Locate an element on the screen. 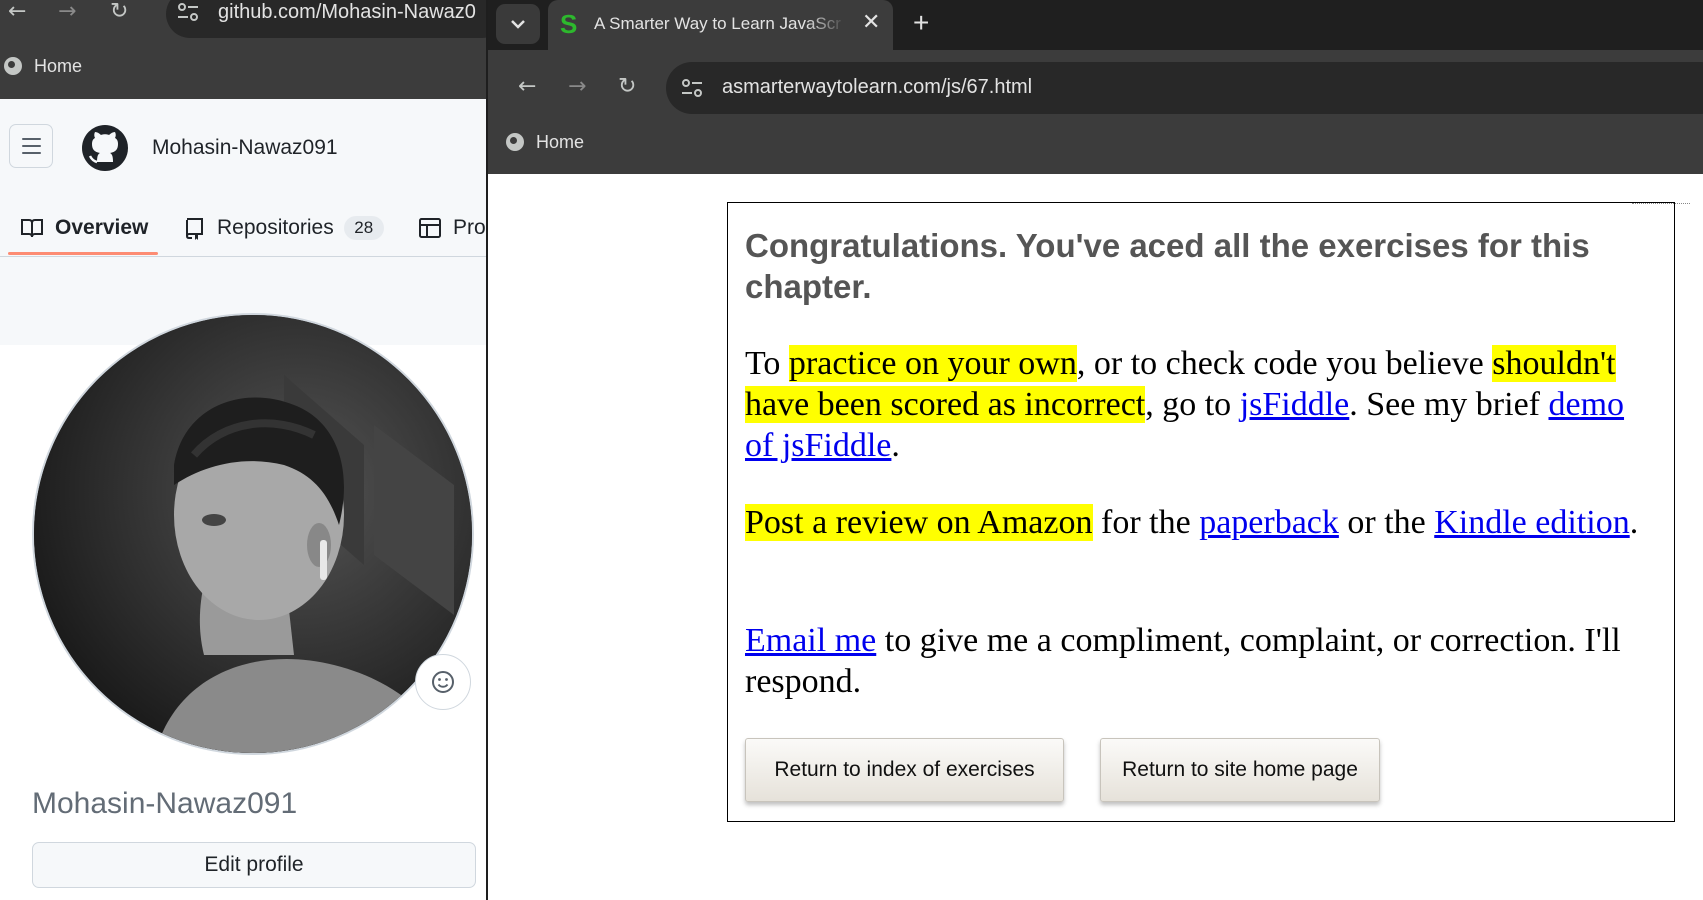 The image size is (1703, 900). tab-repositories: Repositories 28 is located at coordinates (283, 228).